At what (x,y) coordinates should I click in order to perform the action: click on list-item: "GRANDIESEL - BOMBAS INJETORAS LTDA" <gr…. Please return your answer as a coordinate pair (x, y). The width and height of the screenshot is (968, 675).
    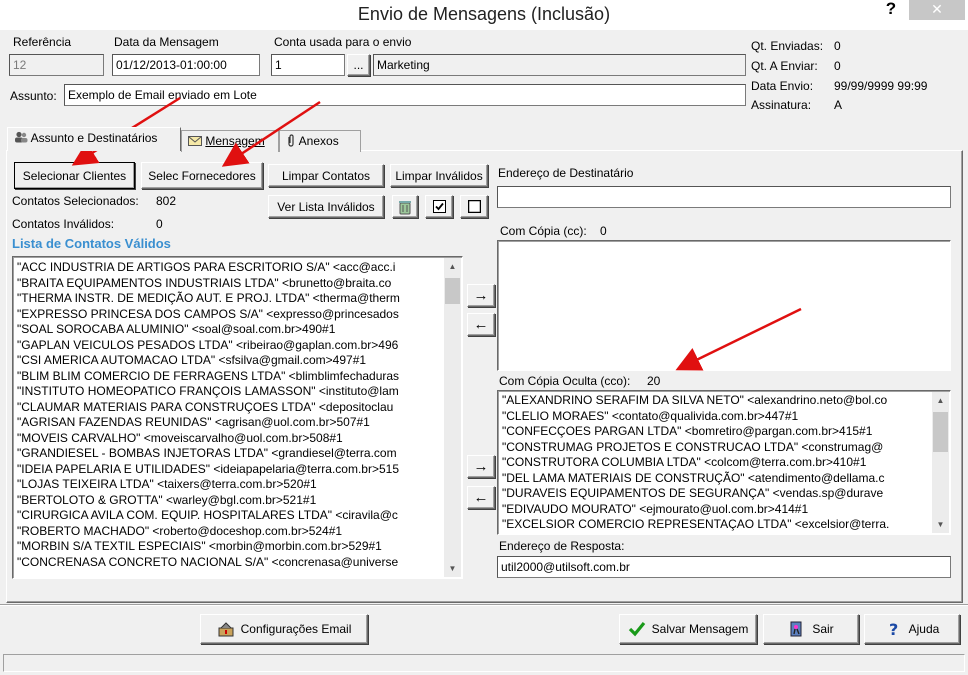
    Looking at the image, I should click on (228, 454).